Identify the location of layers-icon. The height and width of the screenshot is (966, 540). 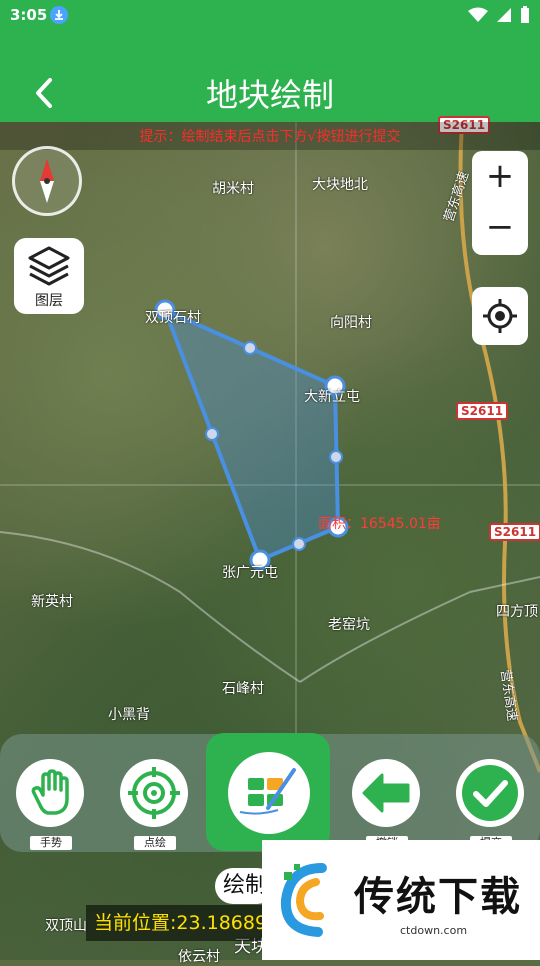
(49, 266).